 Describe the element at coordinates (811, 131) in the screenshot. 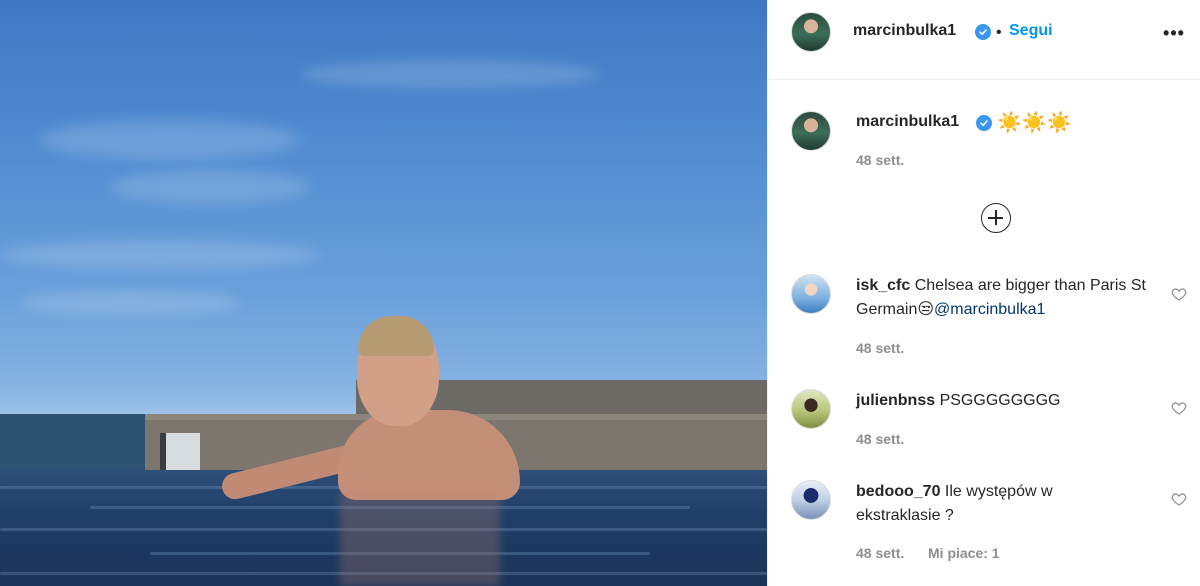

I see `caption-author-avatar` at that location.